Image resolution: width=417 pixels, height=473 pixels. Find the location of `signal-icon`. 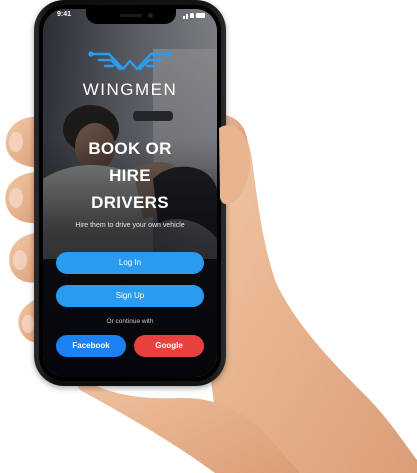

signal-icon is located at coordinates (184, 17).